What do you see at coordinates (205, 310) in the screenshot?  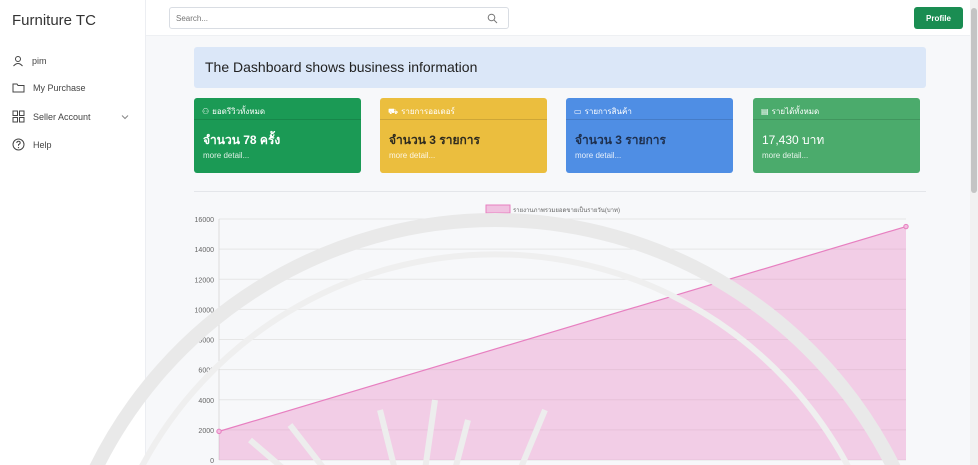 I see `y-tick-label: 10000` at bounding box center [205, 310].